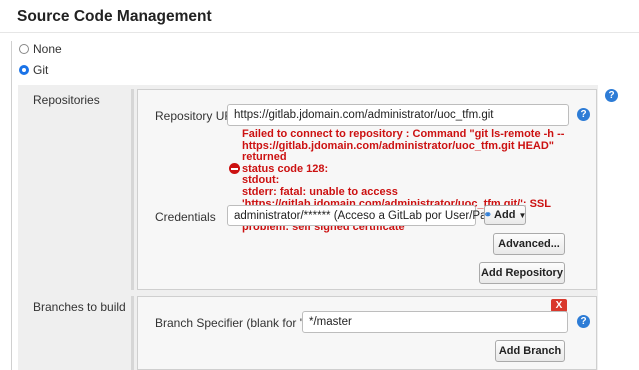 Image resolution: width=639 pixels, height=370 pixels. Describe the element at coordinates (41, 70) in the screenshot. I see `scm-option-git-label: Git` at that location.